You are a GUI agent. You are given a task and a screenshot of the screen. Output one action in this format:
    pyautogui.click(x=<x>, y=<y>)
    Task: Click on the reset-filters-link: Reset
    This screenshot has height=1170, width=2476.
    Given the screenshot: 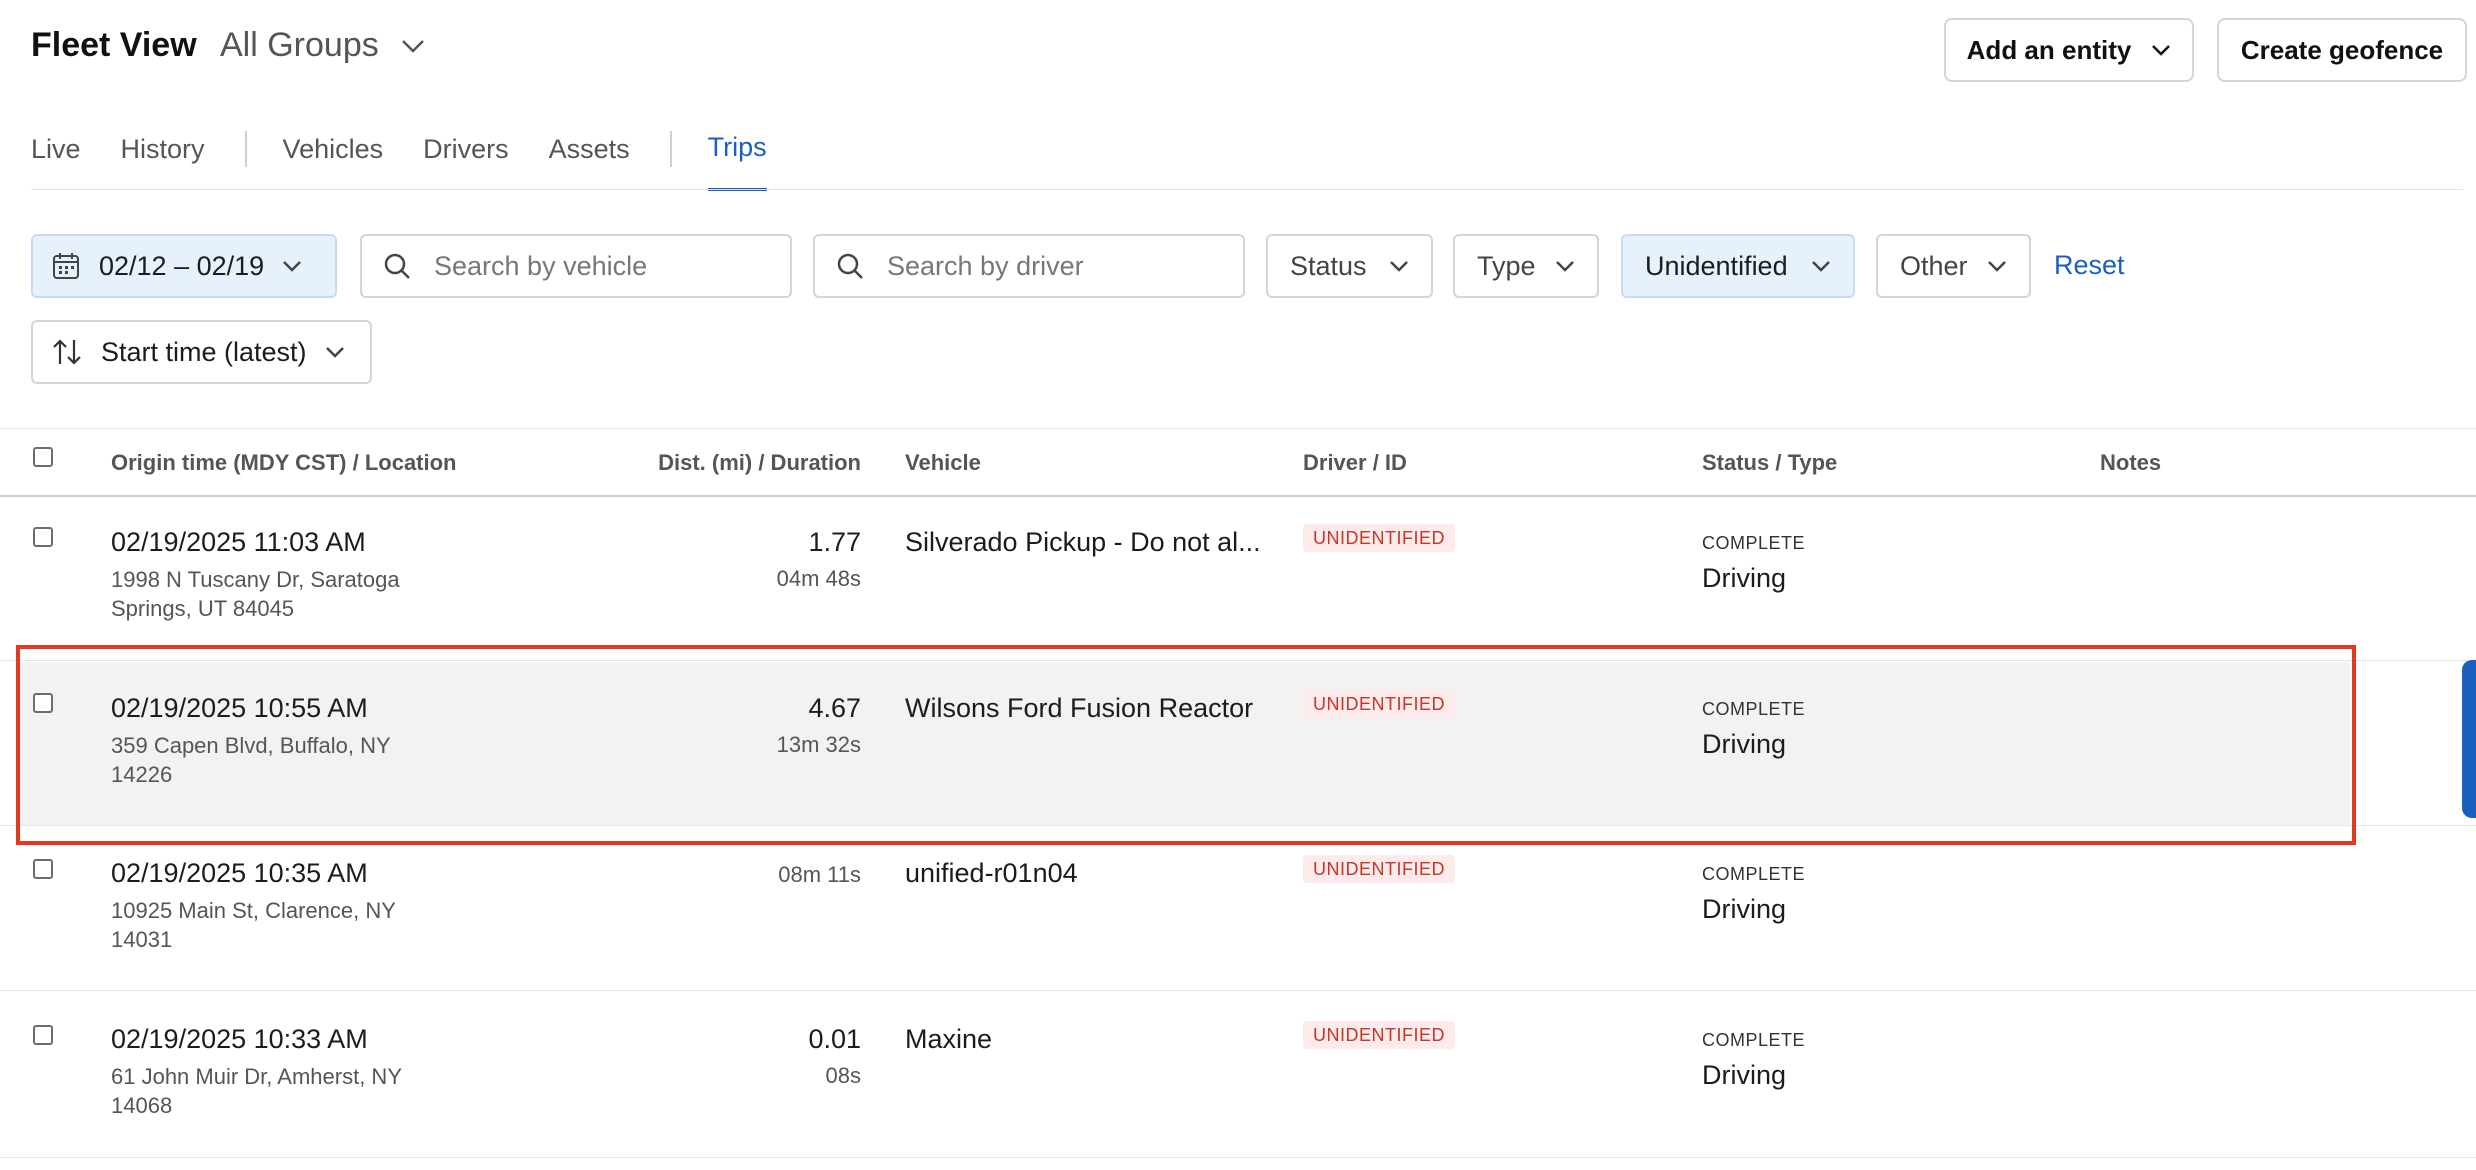 What is the action you would take?
    pyautogui.click(x=2089, y=265)
    